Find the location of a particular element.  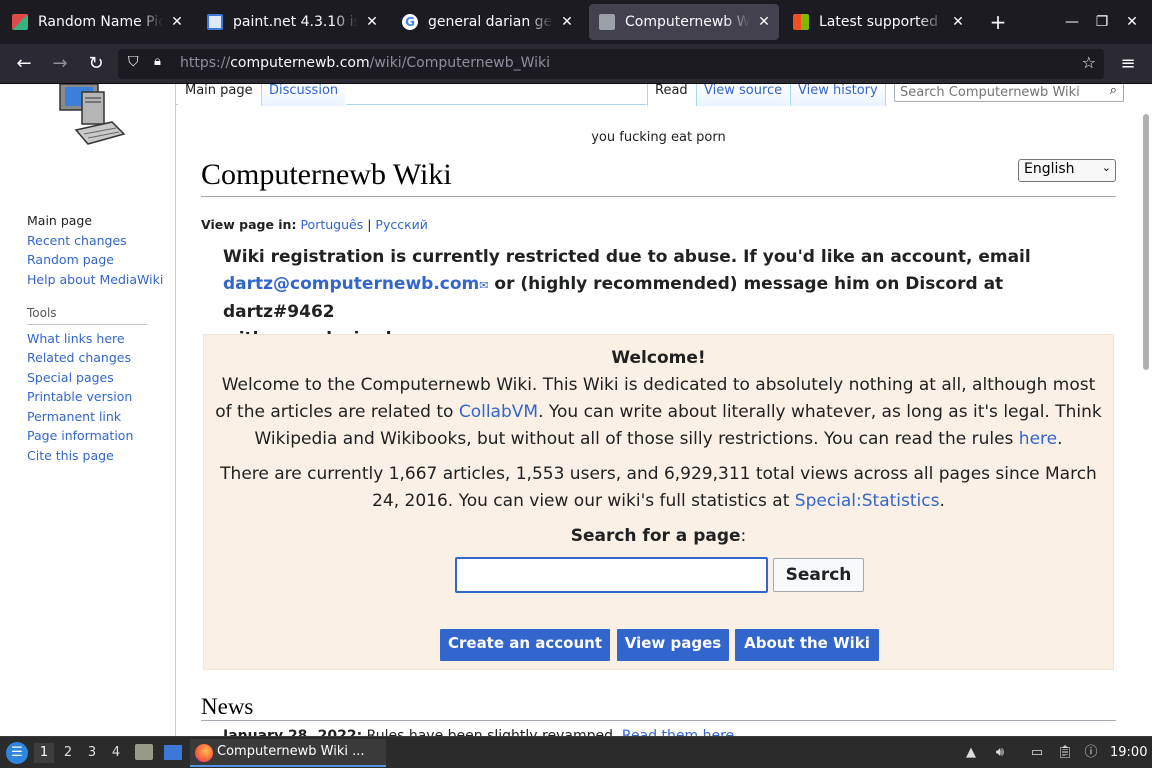

wiki-search-box: ⌕ is located at coordinates (1009, 93).